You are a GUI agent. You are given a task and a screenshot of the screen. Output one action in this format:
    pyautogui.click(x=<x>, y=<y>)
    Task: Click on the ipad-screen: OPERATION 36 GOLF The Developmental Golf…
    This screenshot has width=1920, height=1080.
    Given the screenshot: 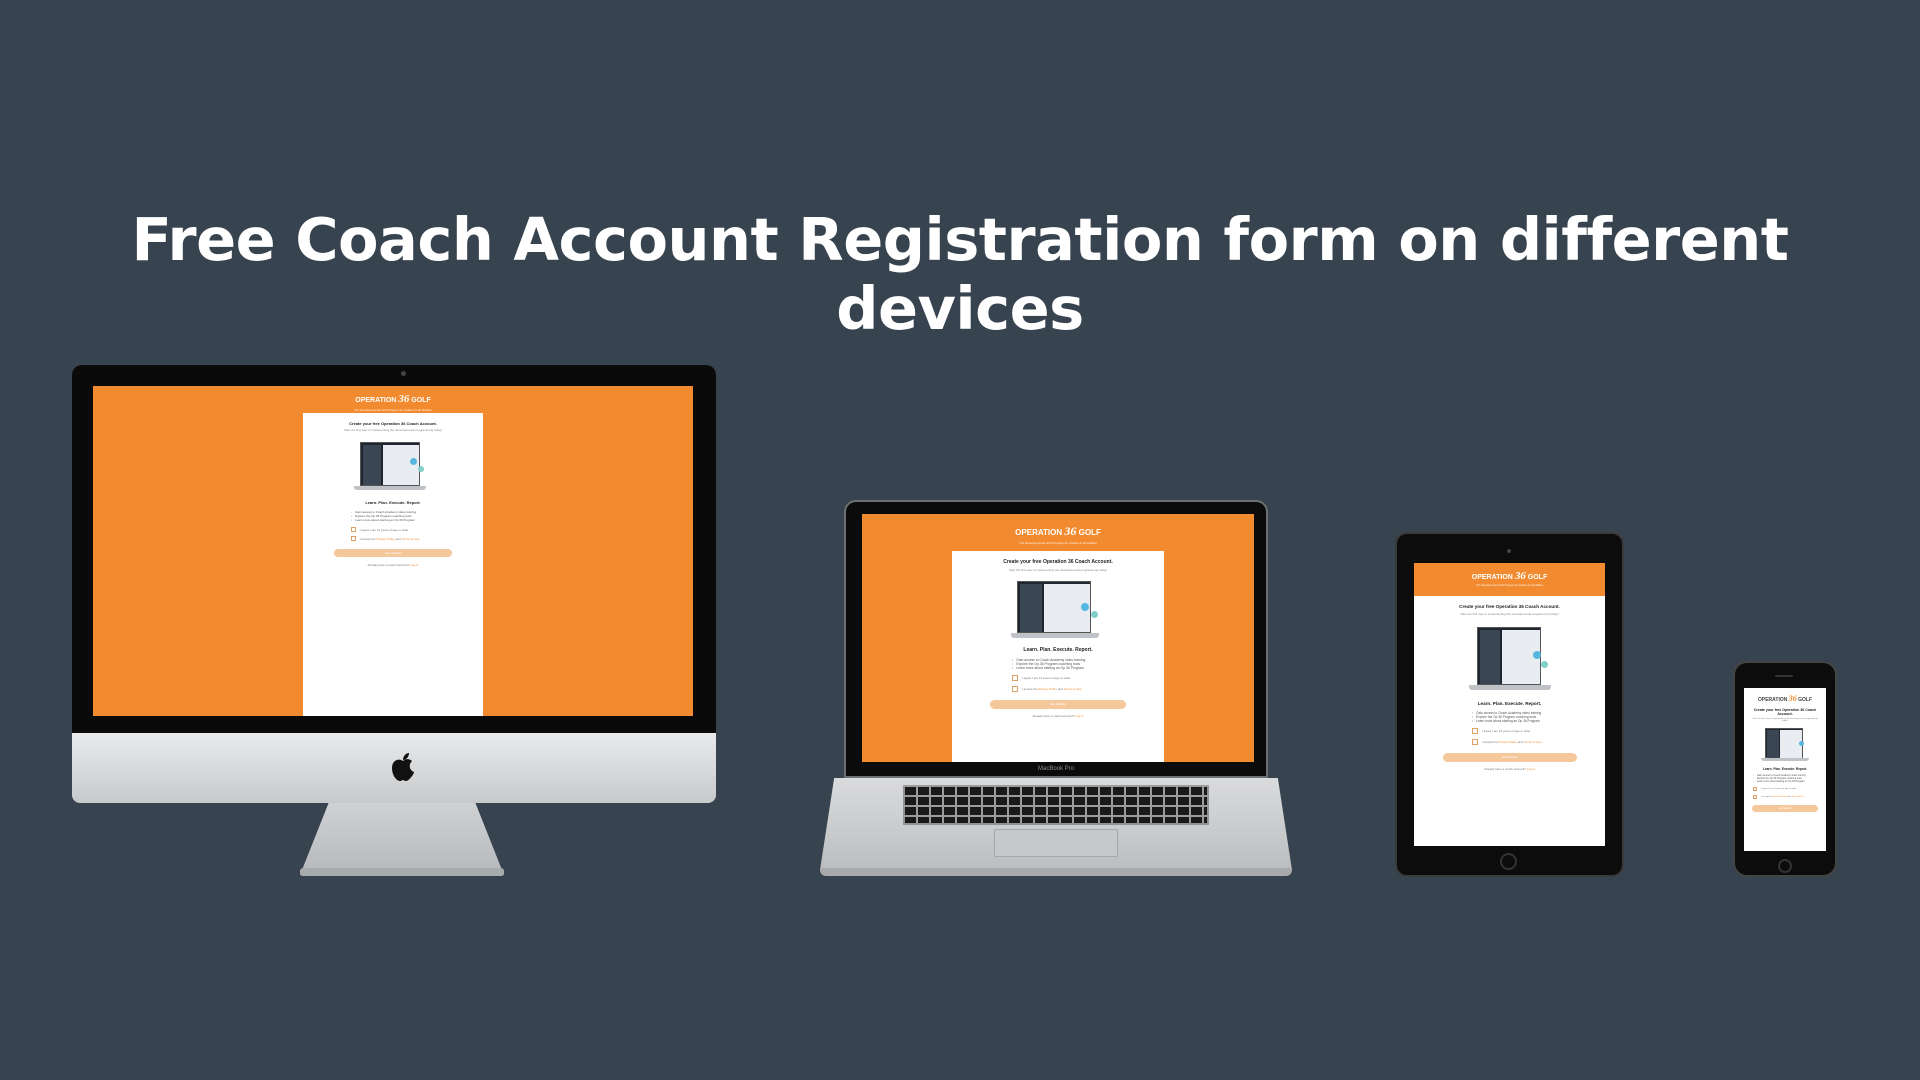 What is the action you would take?
    pyautogui.click(x=1509, y=704)
    